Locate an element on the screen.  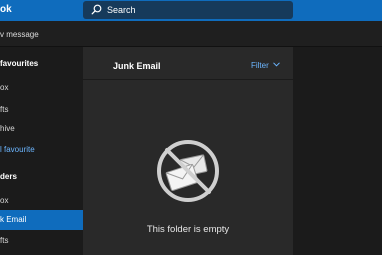
command-bar: v message is located at coordinates (191, 34).